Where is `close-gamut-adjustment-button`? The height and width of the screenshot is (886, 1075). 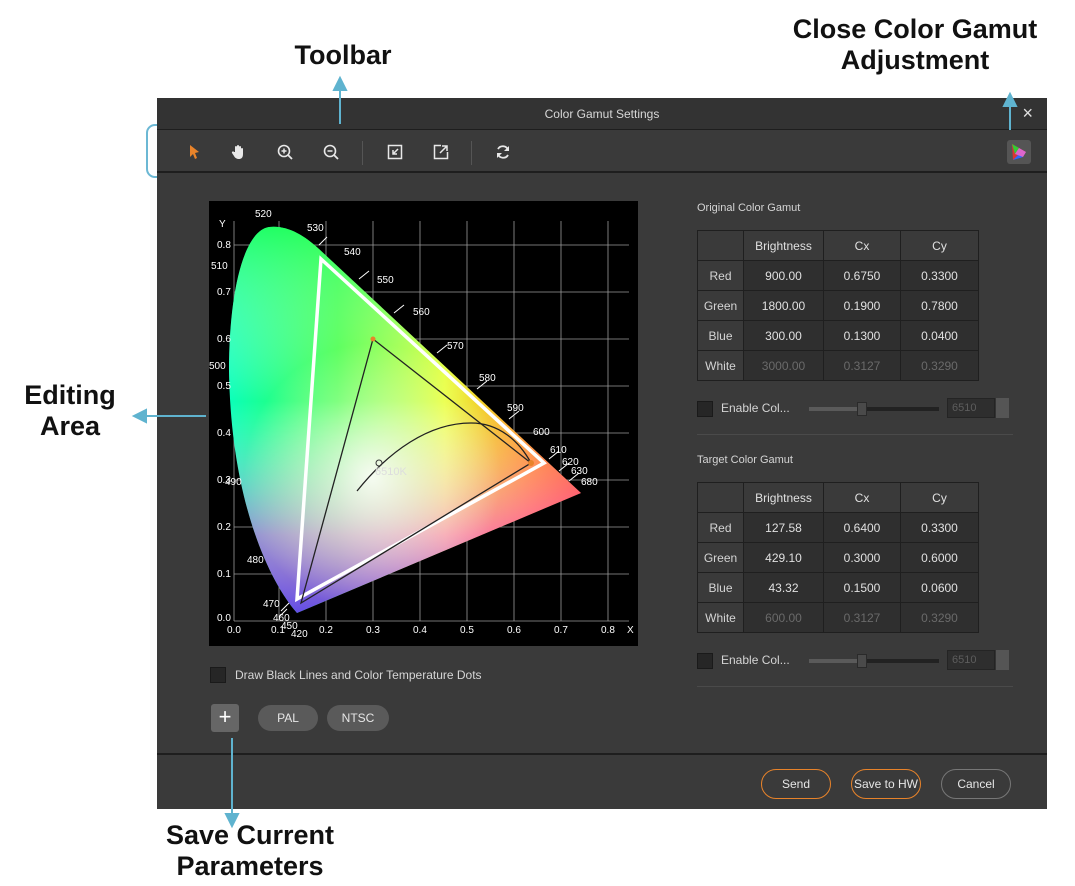 close-gamut-adjustment-button is located at coordinates (1019, 152).